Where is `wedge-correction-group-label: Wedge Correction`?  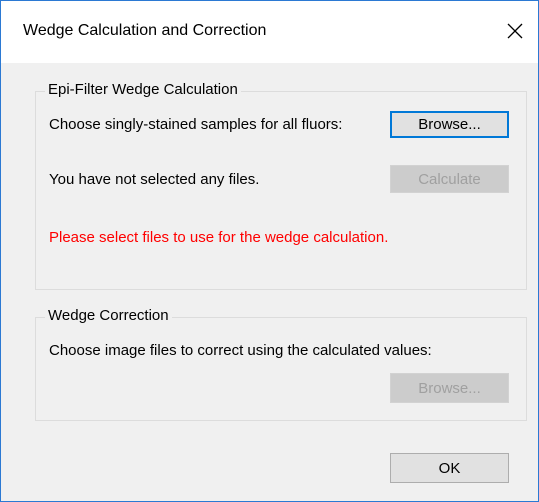 wedge-correction-group-label: Wedge Correction is located at coordinates (108, 315).